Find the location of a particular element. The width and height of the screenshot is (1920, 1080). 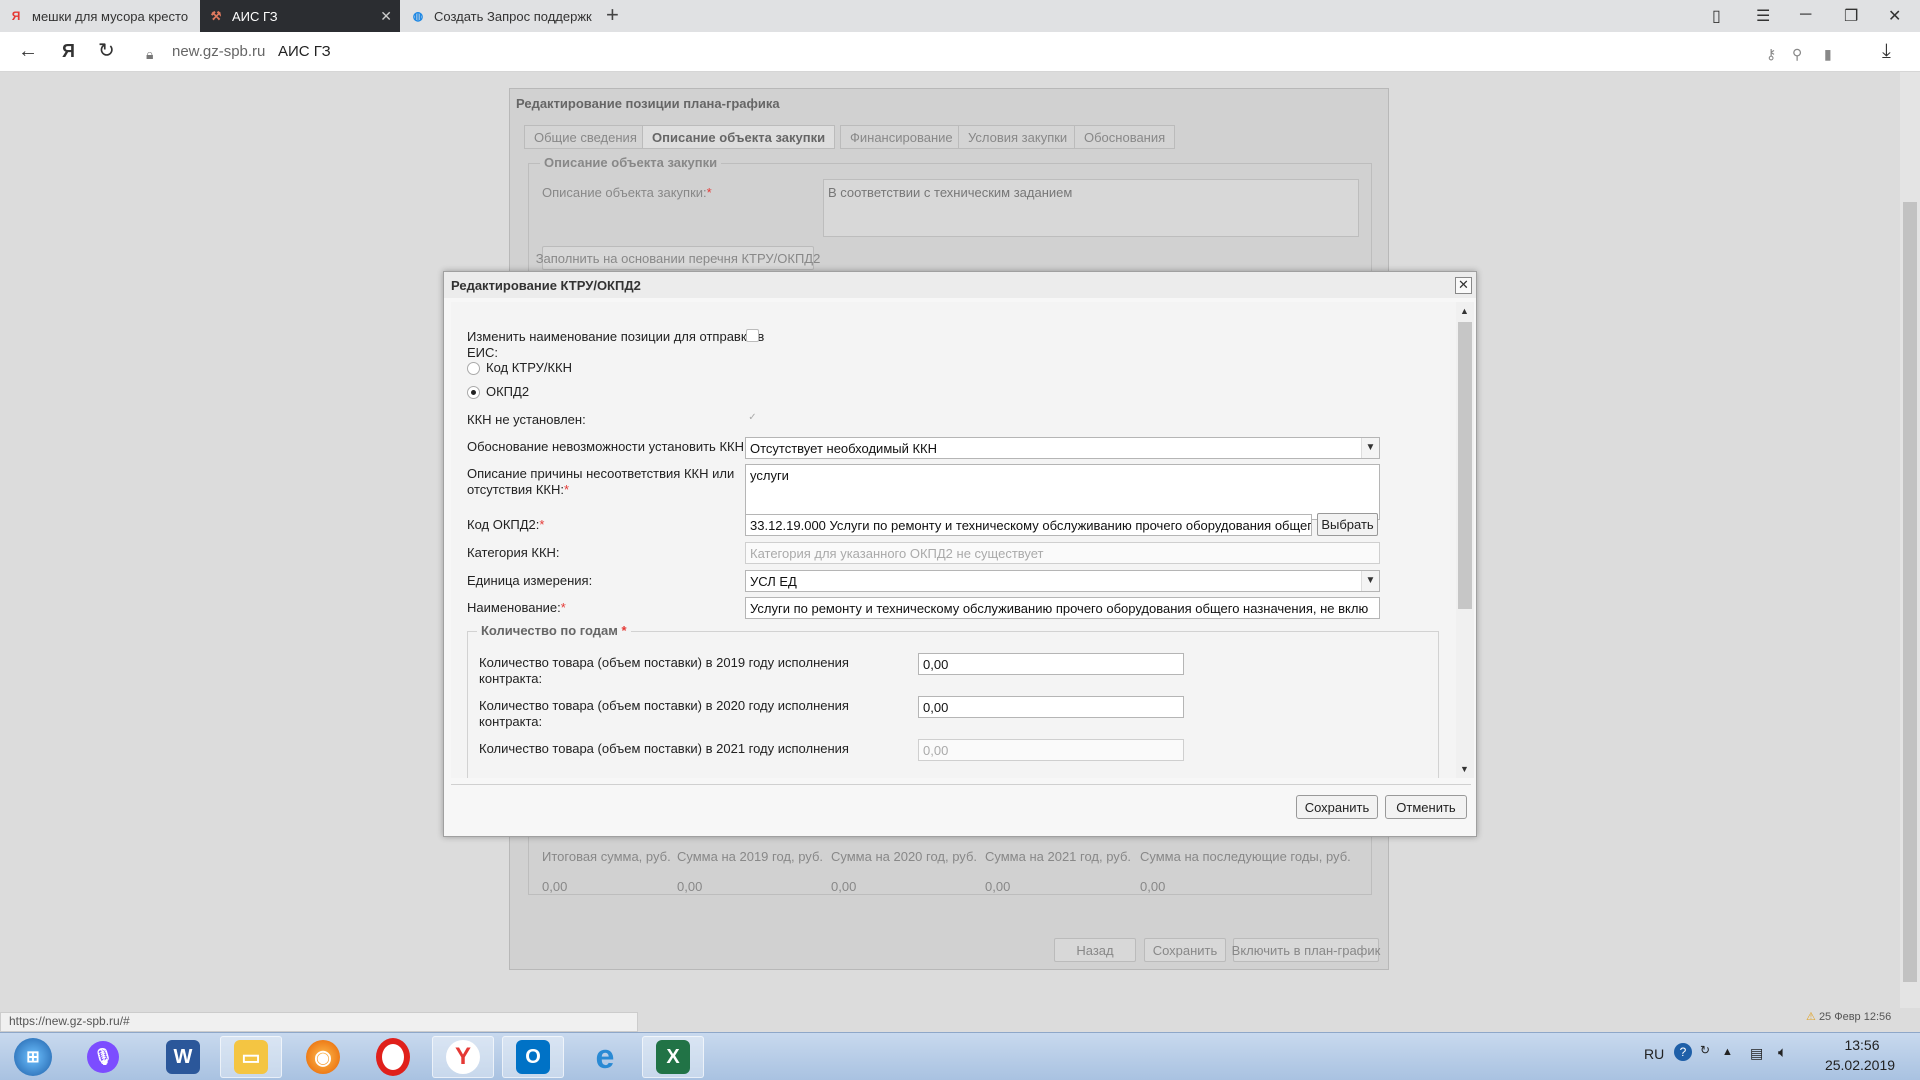

lock-icon: 🔒︎ is located at coordinates (150, 54).